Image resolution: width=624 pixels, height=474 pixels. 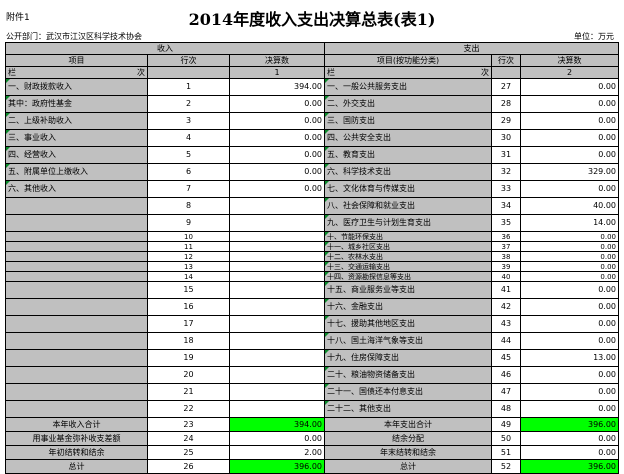 I want to click on income-line-cell: 7, so click(x=188, y=189).